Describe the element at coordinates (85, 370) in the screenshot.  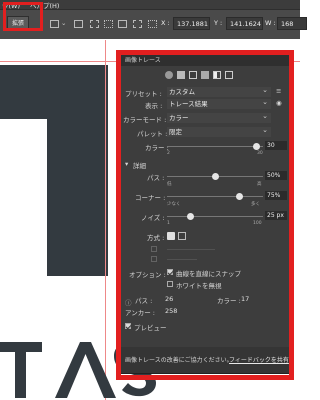
I see `artwork-letter-a` at that location.